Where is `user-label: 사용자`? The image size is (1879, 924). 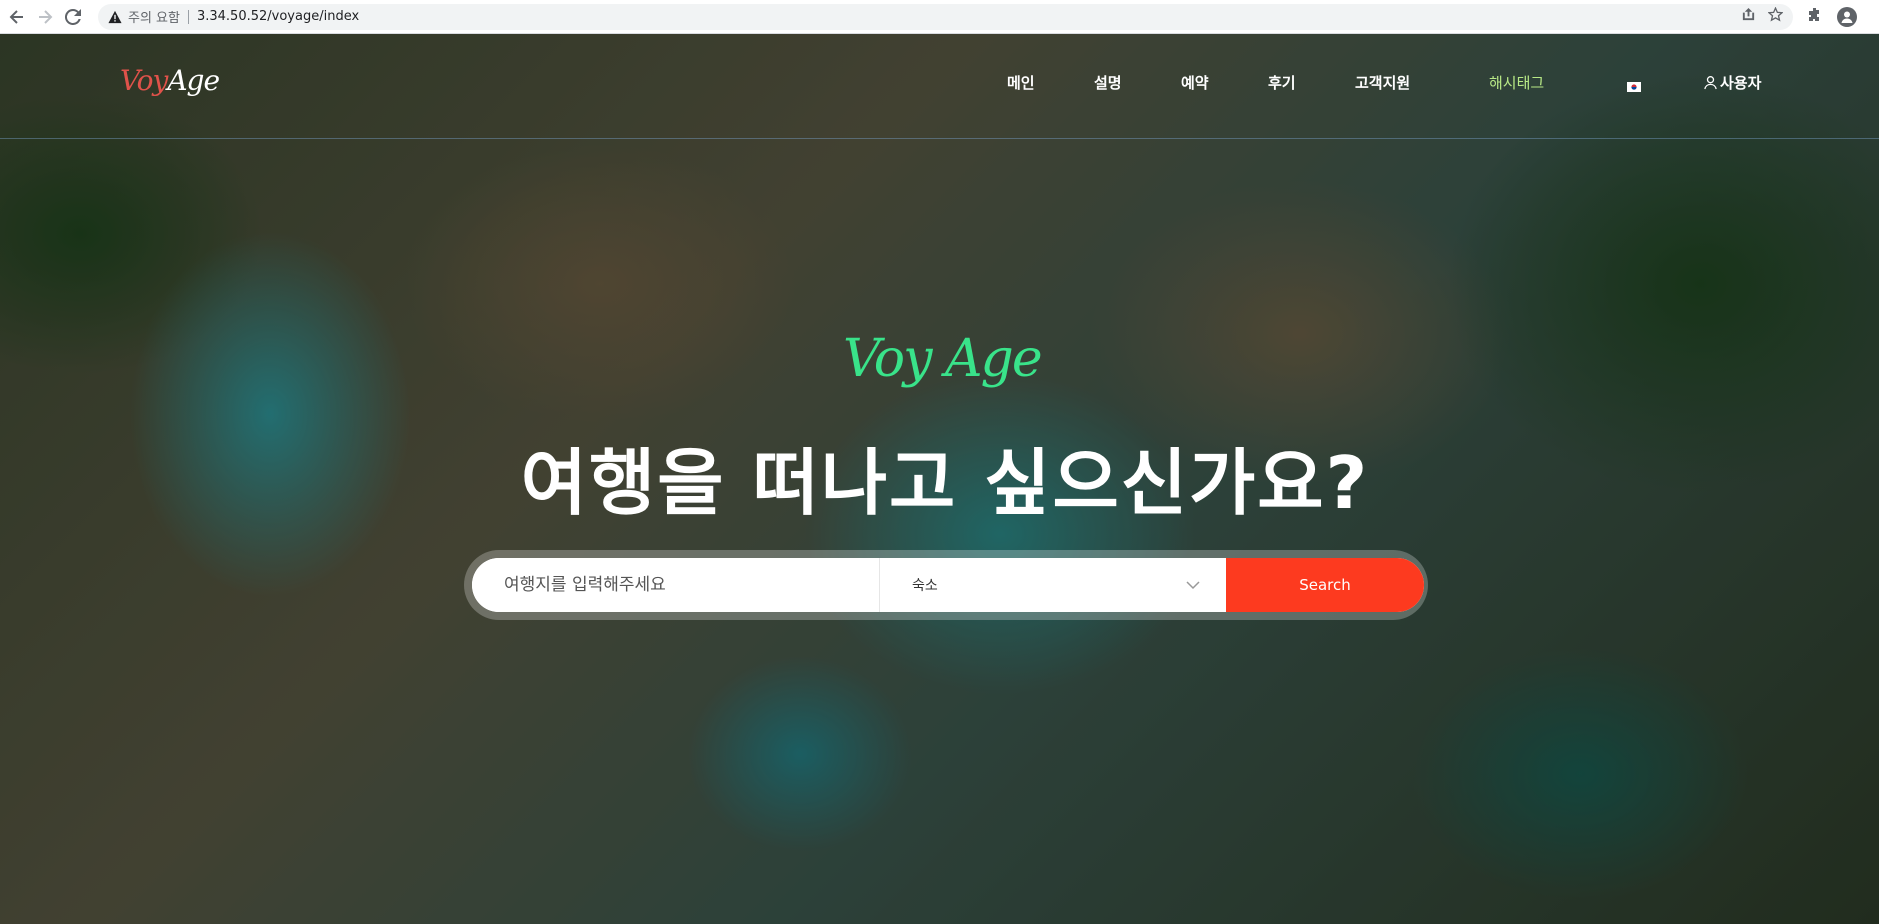
user-label: 사용자 is located at coordinates (1741, 83).